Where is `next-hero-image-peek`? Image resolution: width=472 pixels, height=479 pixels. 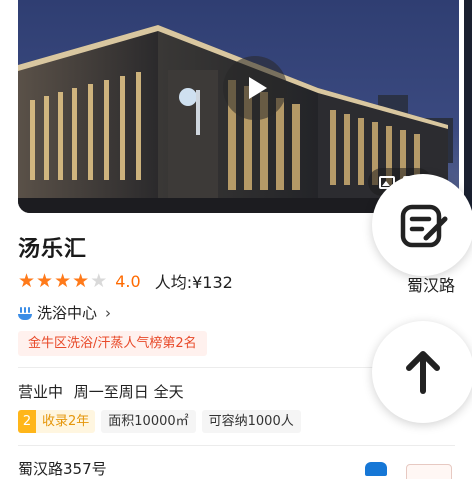
next-hero-image-peek is located at coordinates (468, 106).